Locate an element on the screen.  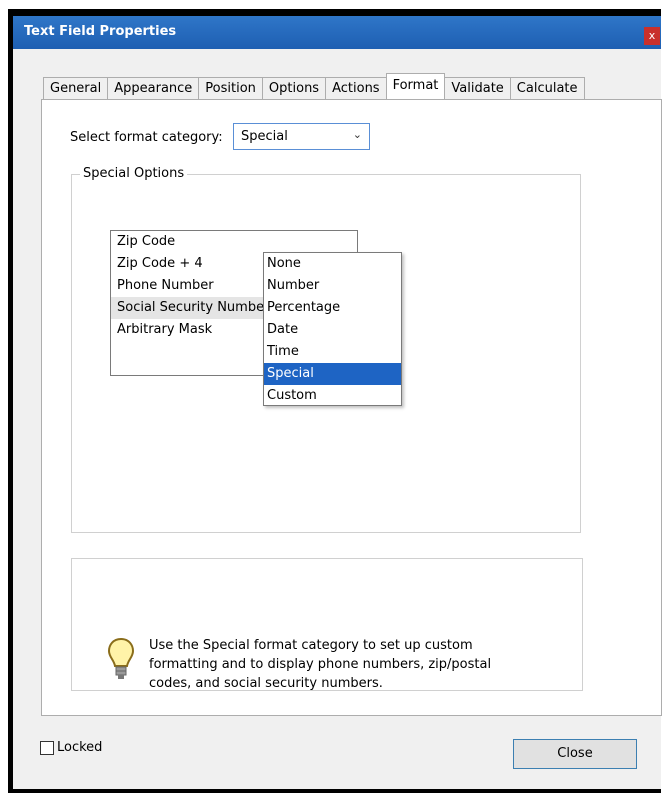
tab-actions: Actions is located at coordinates (356, 88).